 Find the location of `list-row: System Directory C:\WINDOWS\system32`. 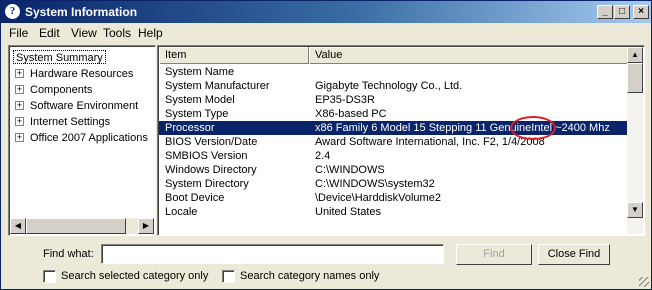

list-row: System Directory C:\WINDOWS\system32 is located at coordinates (393, 184).